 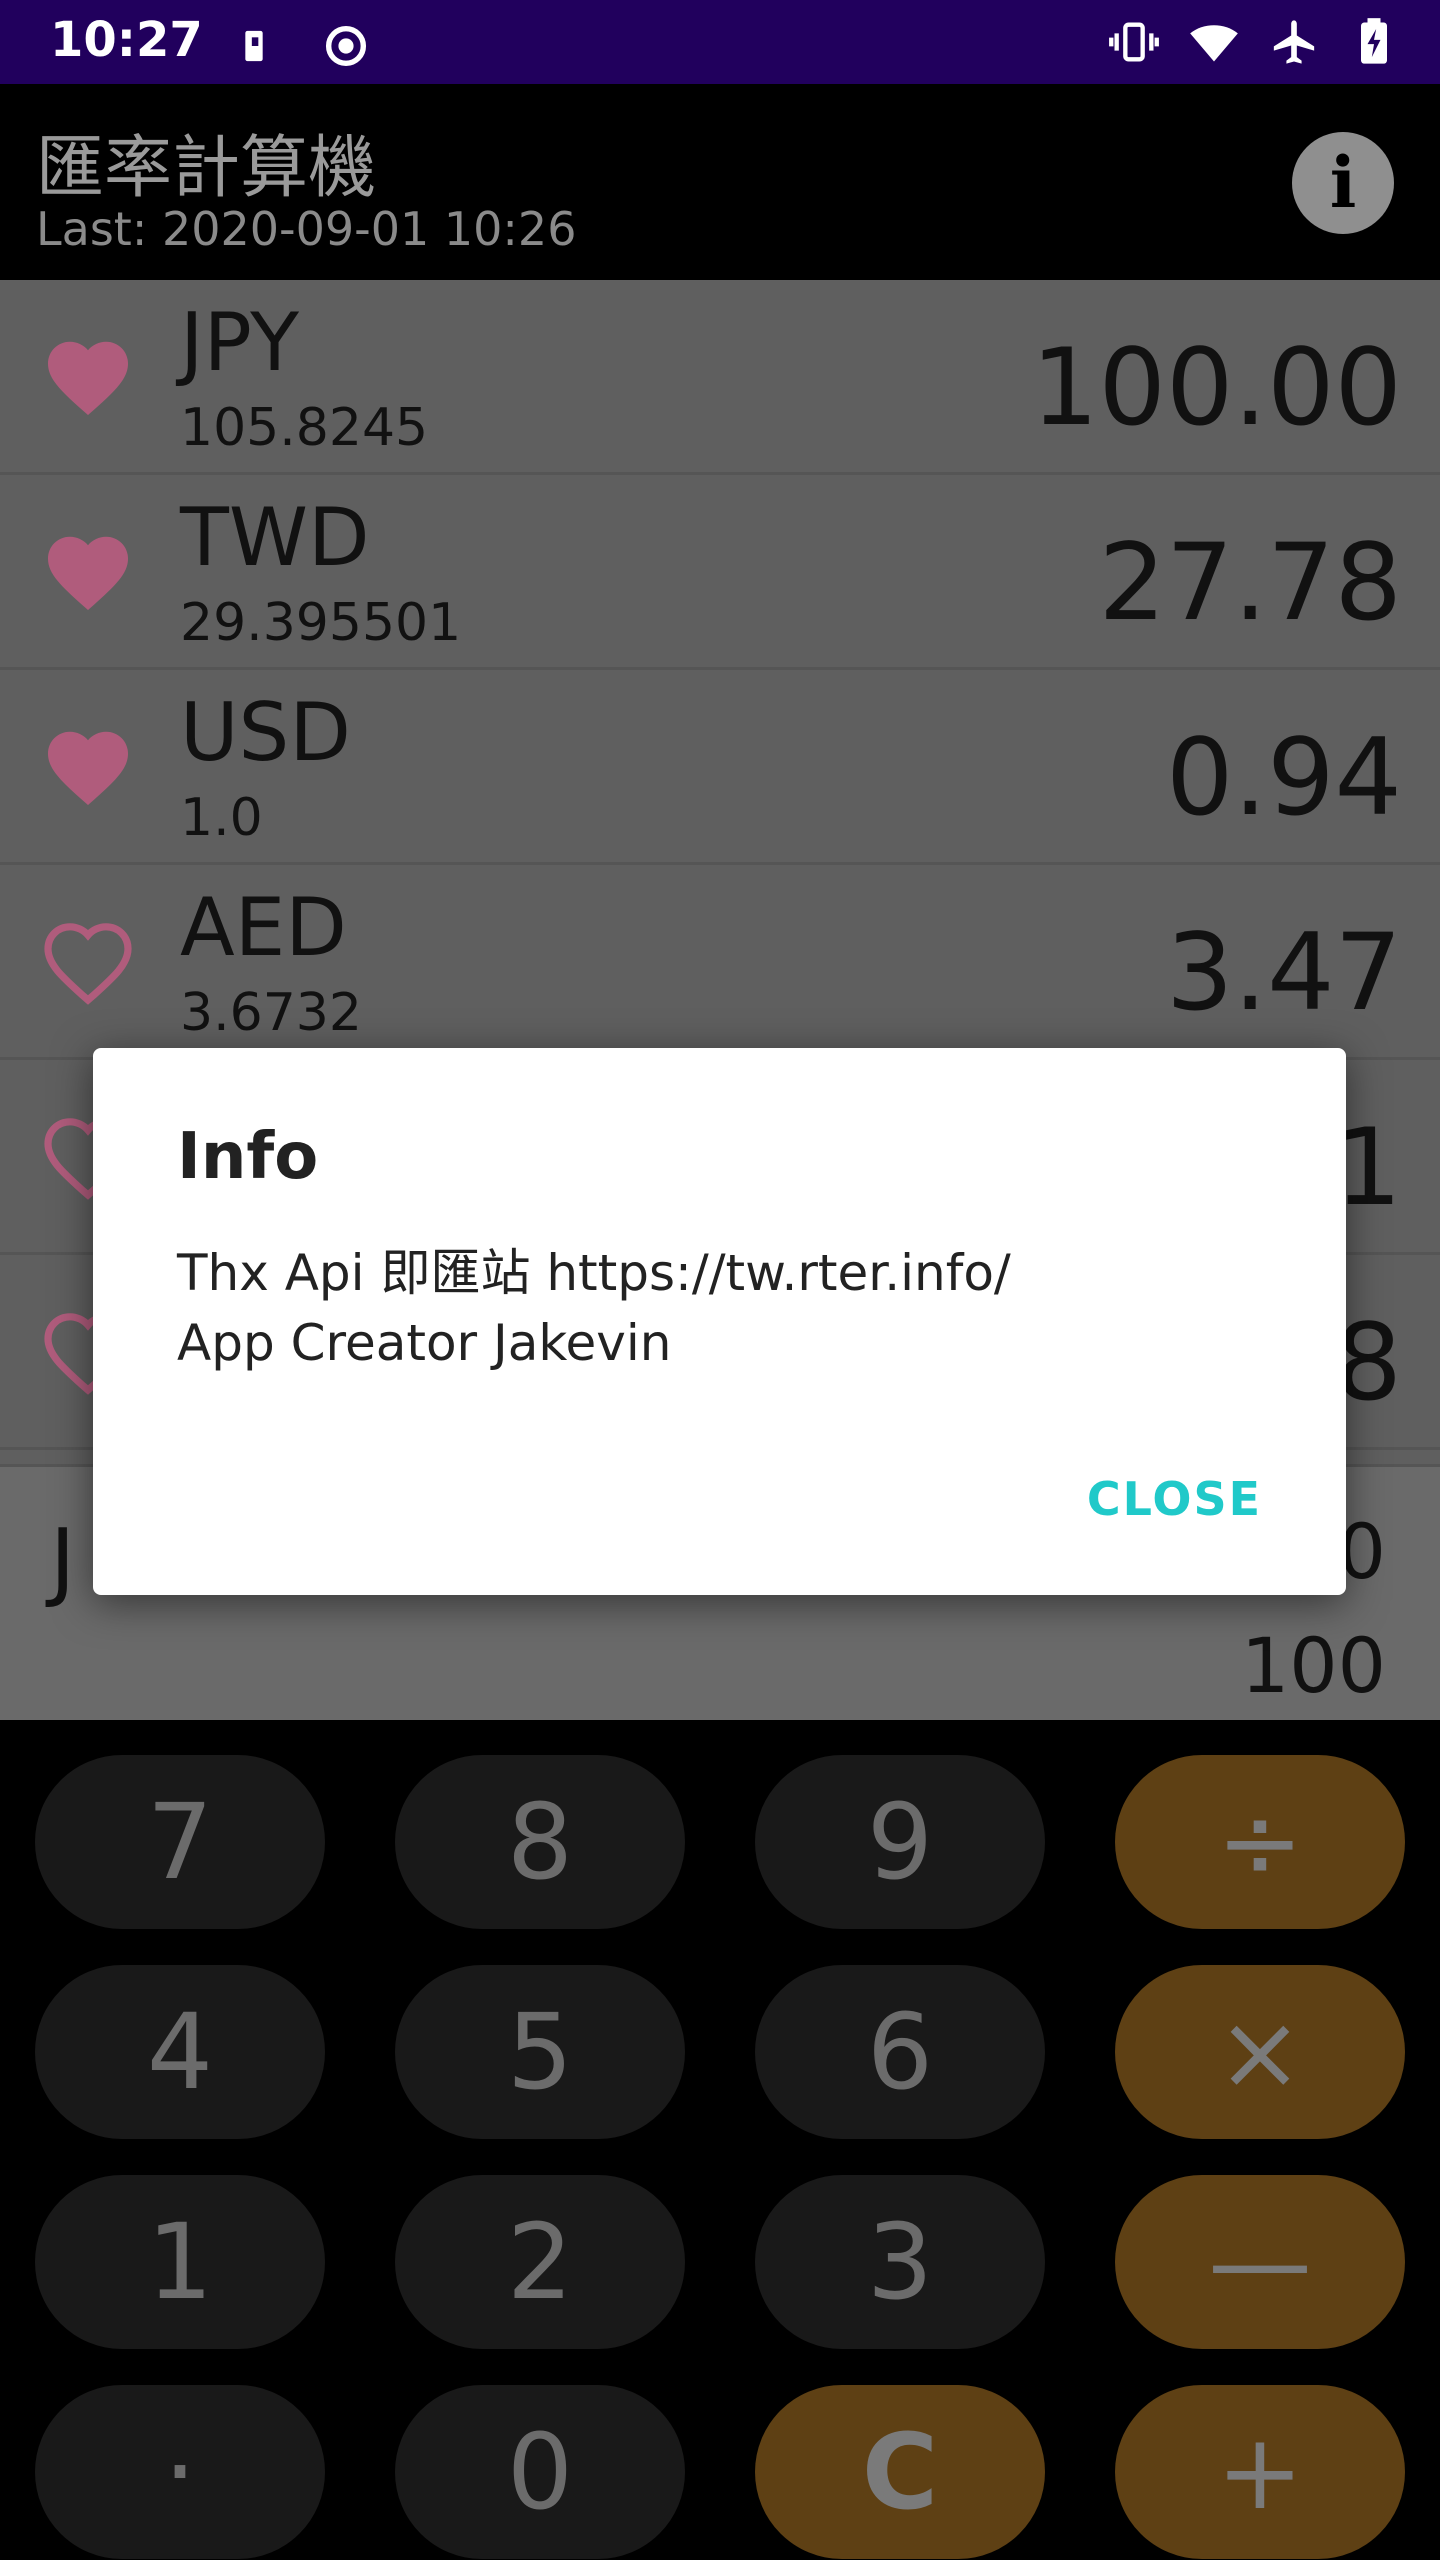 I want to click on close-button: CLOSE, so click(x=1174, y=1499).